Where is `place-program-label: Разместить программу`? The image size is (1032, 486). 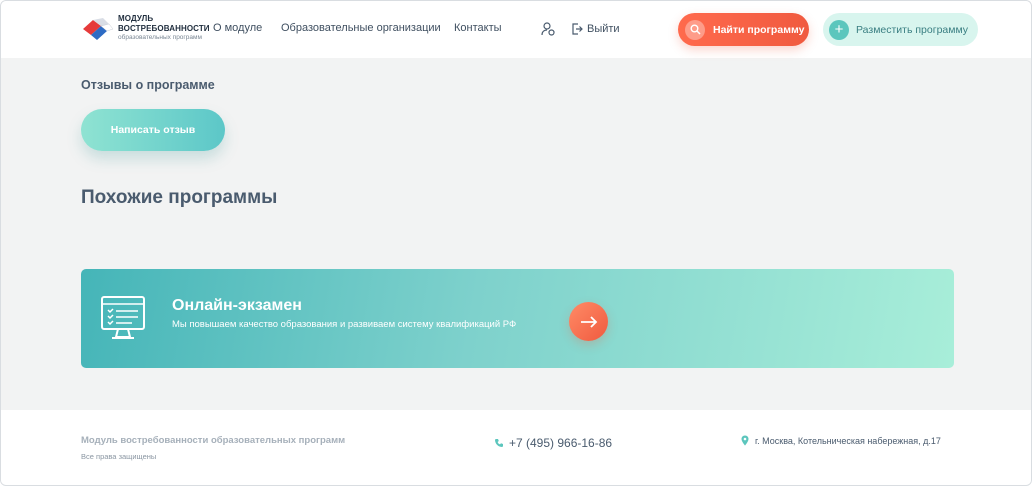 place-program-label: Разместить программу is located at coordinates (912, 29).